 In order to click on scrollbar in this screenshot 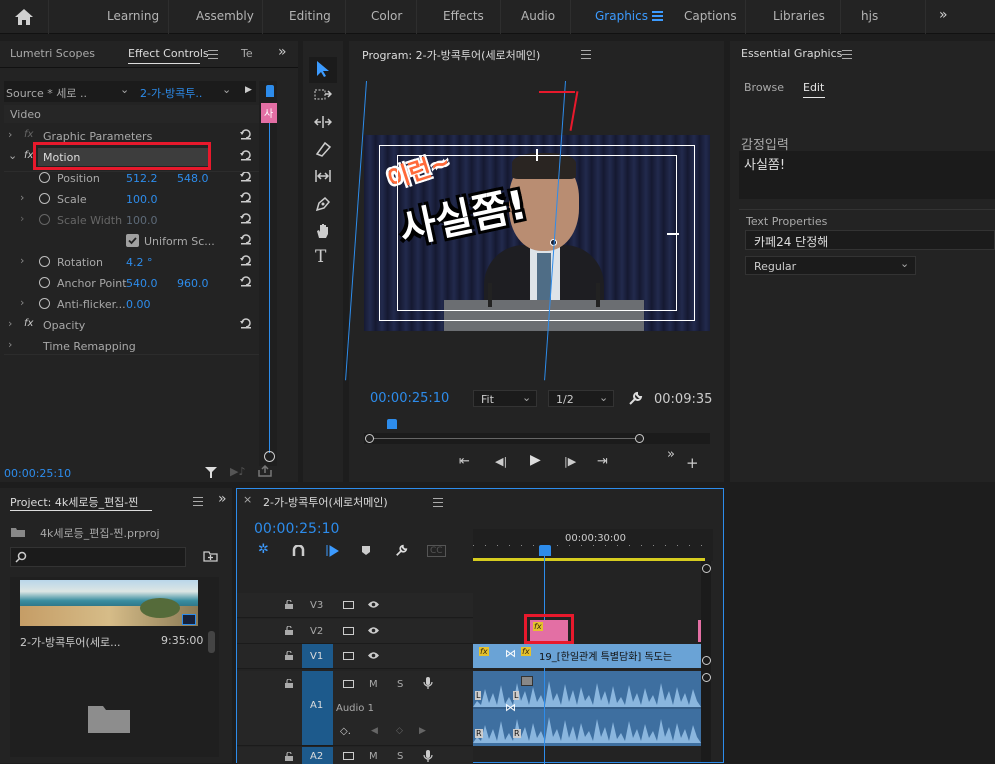, I will do `click(211, 642)`.